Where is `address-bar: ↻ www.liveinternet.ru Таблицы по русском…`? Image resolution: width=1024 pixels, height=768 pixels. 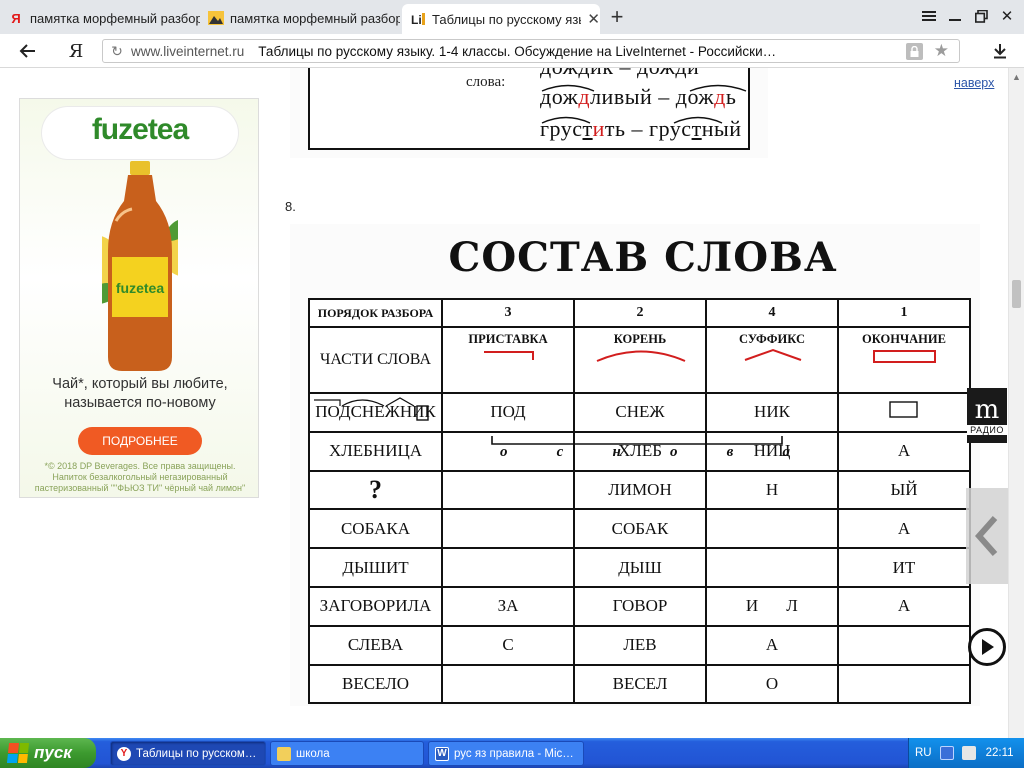 address-bar: ↻ www.liveinternet.ru Таблицы по русском… is located at coordinates (531, 51).